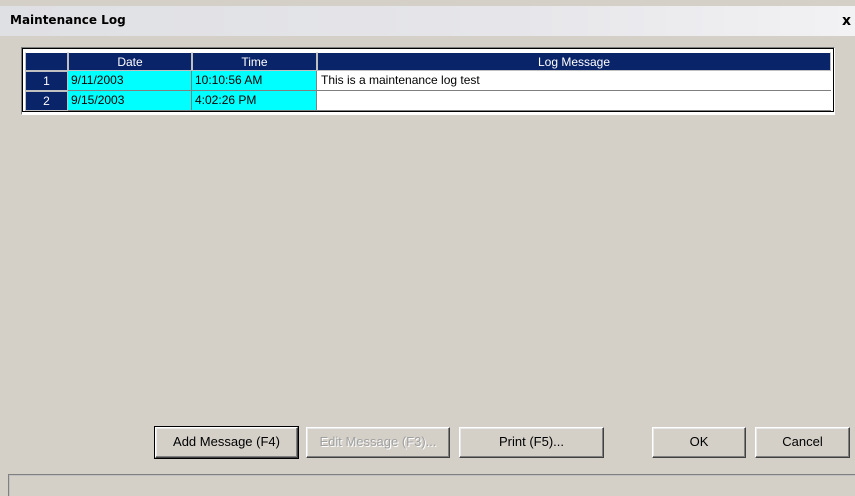 The height and width of the screenshot is (496, 855). What do you see at coordinates (254, 61) in the screenshot?
I see `time-column-header: Time` at bounding box center [254, 61].